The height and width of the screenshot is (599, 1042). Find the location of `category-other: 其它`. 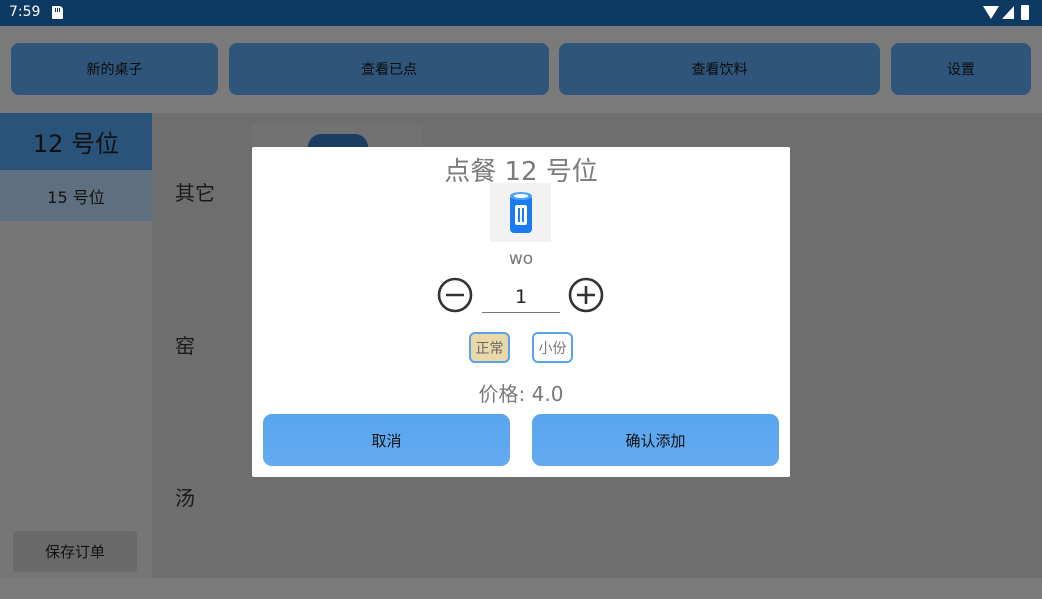

category-other: 其它 is located at coordinates (195, 191).